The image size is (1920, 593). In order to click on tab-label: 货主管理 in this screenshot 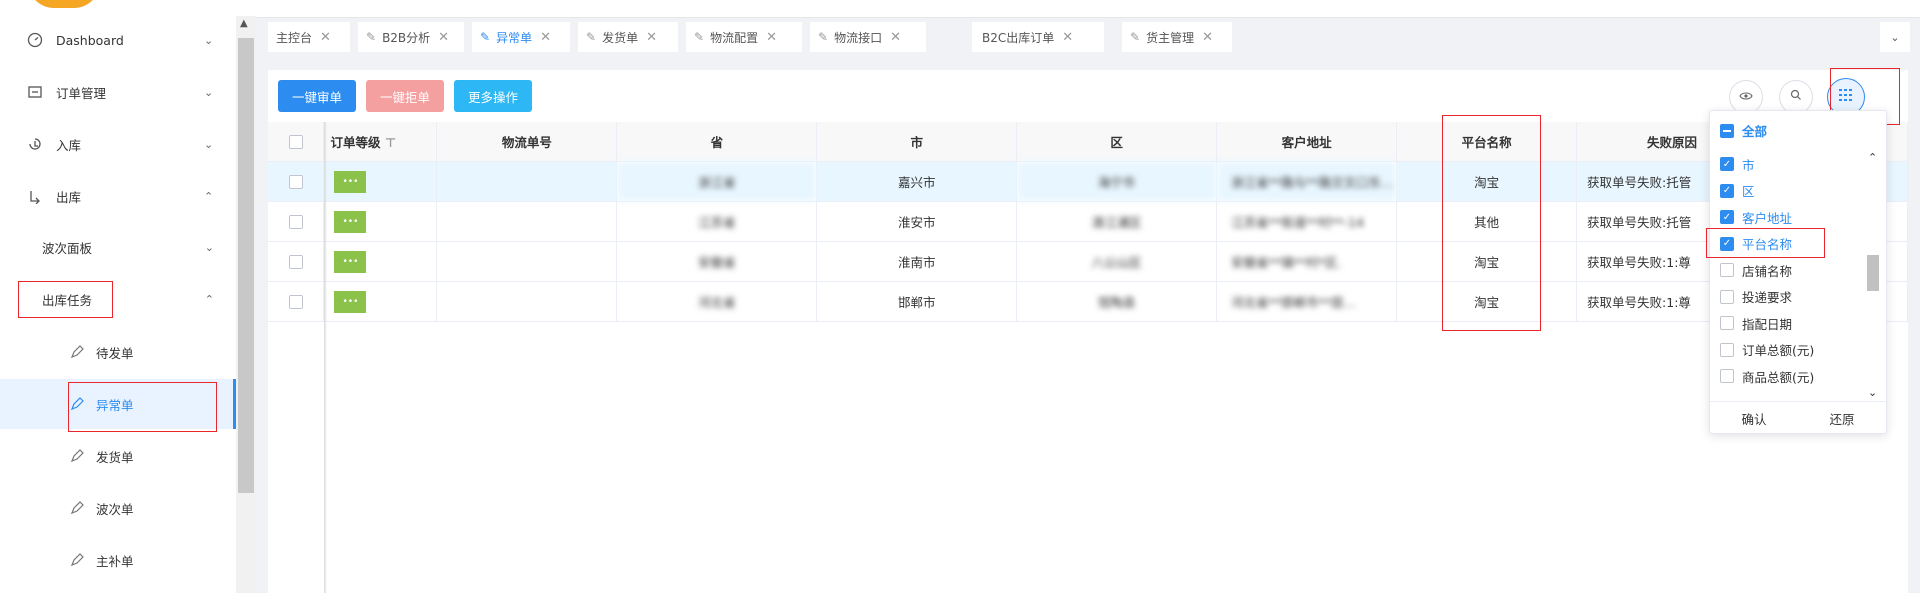, I will do `click(1170, 37)`.